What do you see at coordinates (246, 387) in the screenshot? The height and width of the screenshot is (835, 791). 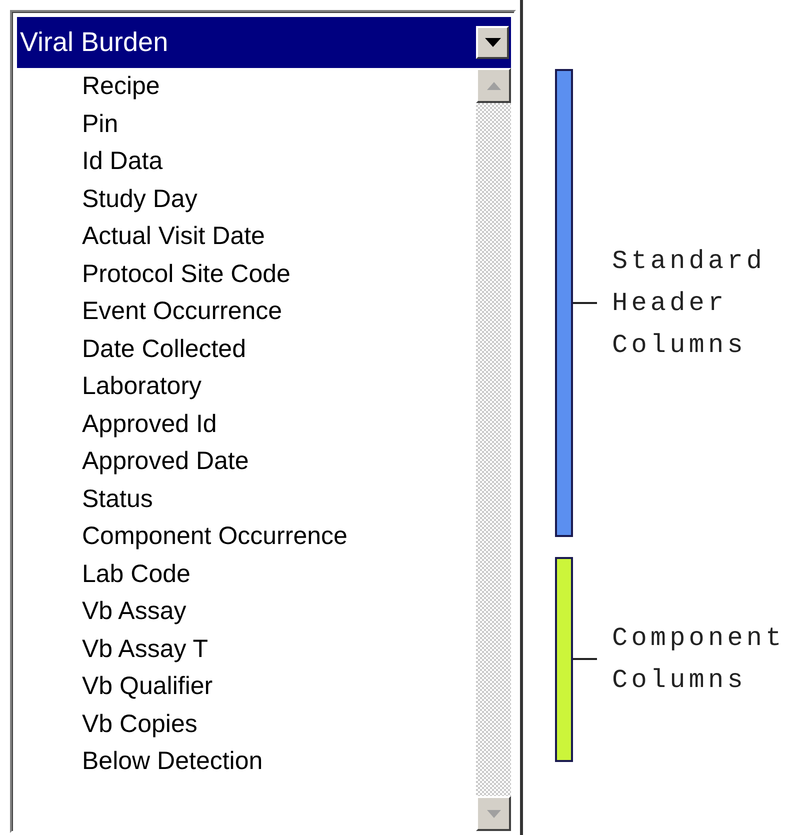 I see `list-item: Laboratory` at bounding box center [246, 387].